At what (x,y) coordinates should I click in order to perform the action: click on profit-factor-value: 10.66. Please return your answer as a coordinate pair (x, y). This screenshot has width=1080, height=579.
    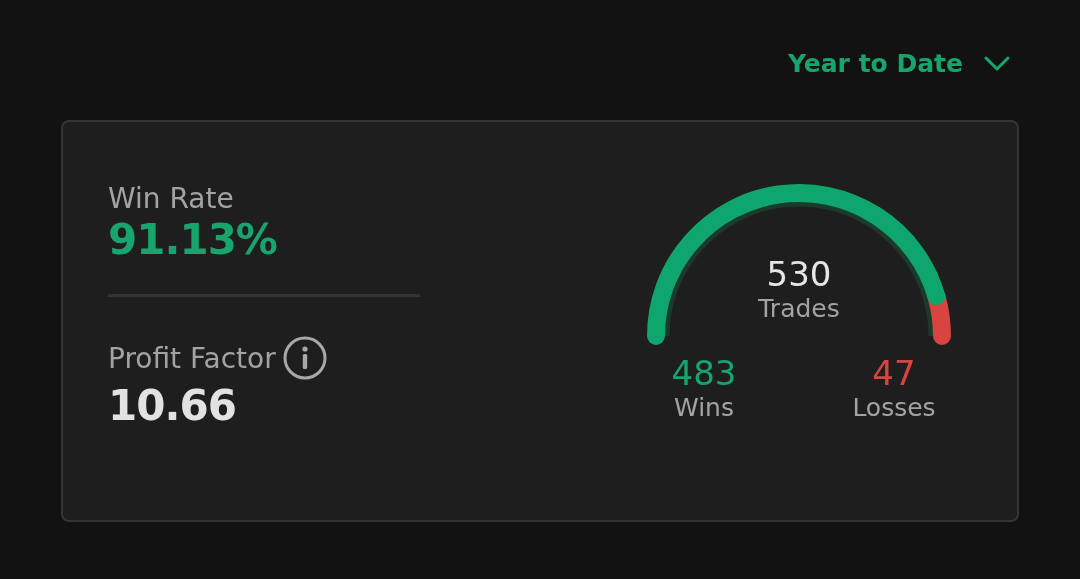
    Looking at the image, I should click on (172, 405).